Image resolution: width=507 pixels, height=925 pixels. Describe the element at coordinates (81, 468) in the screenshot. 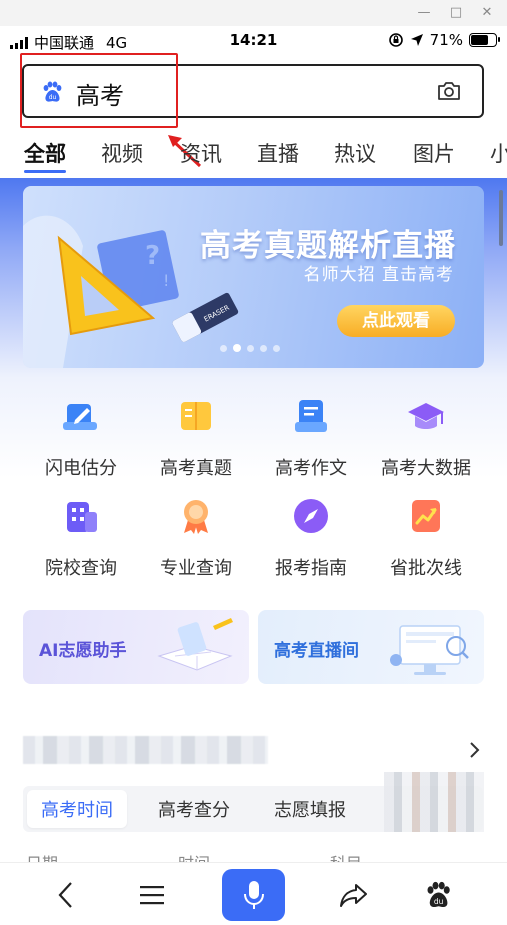

I see `tool-label: 闪电估分` at that location.